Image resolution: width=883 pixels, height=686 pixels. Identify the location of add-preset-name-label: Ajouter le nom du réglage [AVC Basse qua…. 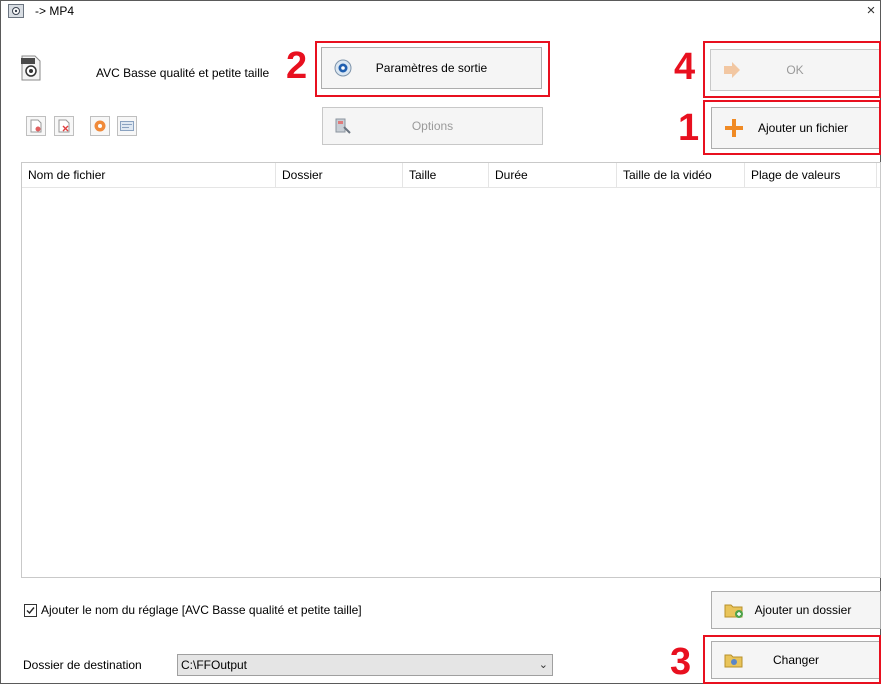
(201, 610).